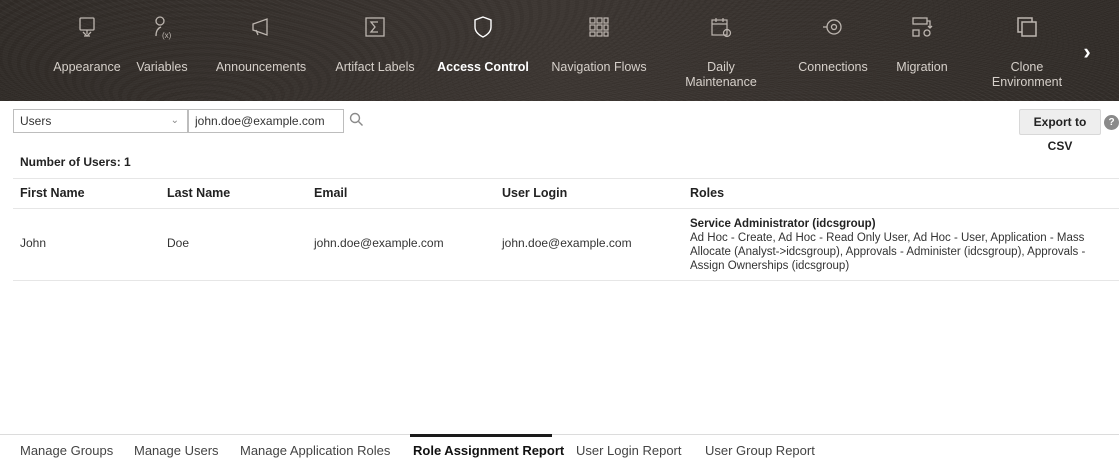 Image resolution: width=1119 pixels, height=463 pixels. Describe the element at coordinates (379, 243) in the screenshot. I see `cell-email: john.doe@example.com` at that location.